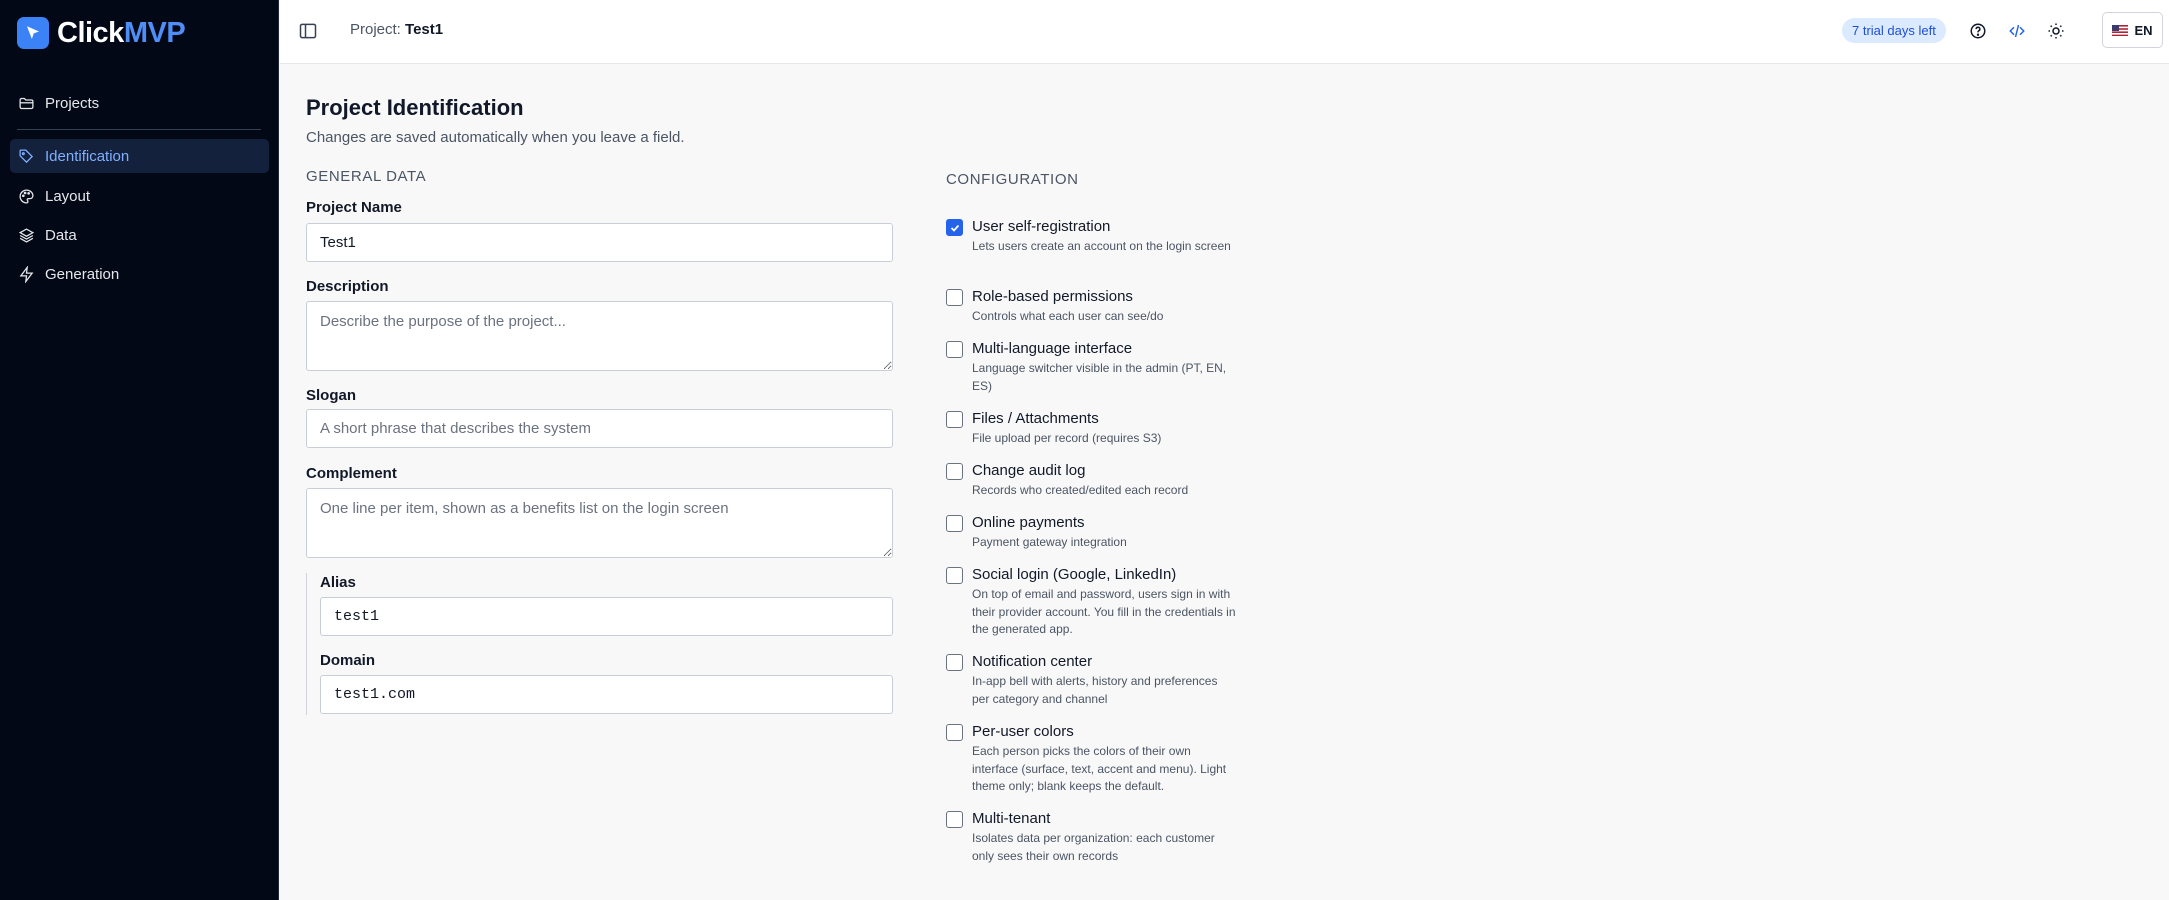  I want to click on domain-input, so click(606, 694).